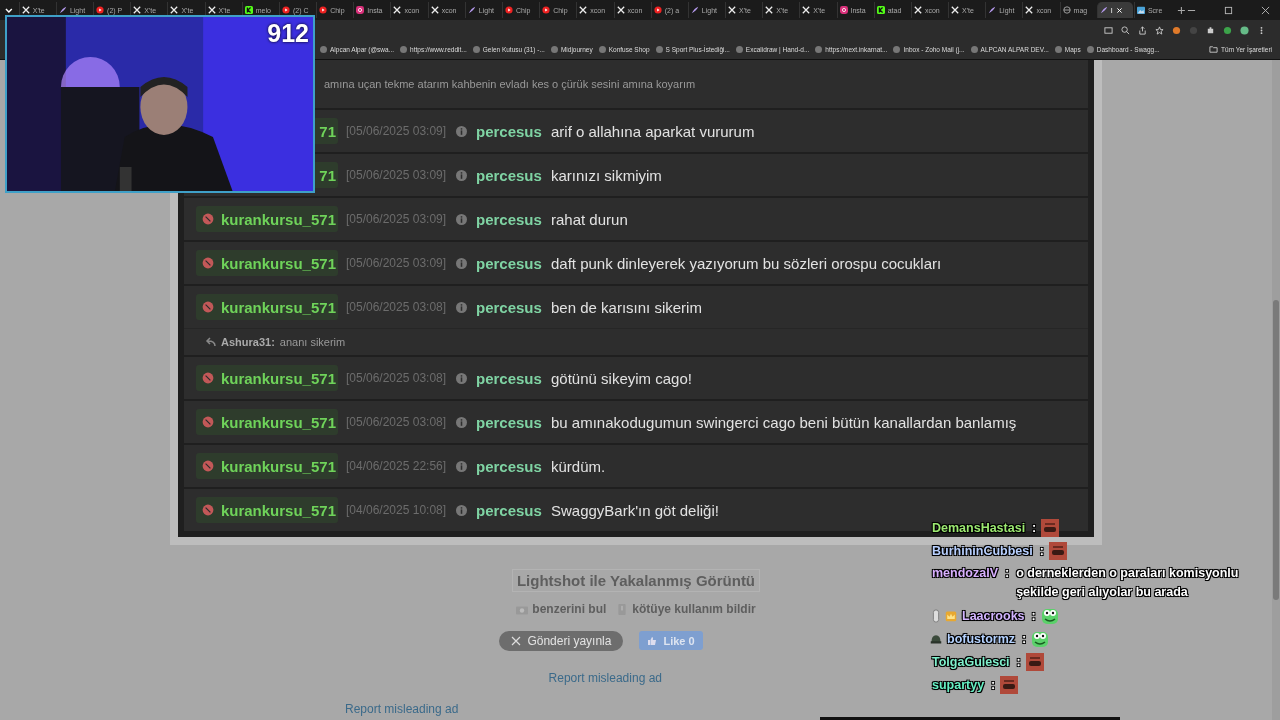 The height and width of the screenshot is (720, 1280). I want to click on message-text: SwaggyBark'ın göt deliği!, so click(635, 510).